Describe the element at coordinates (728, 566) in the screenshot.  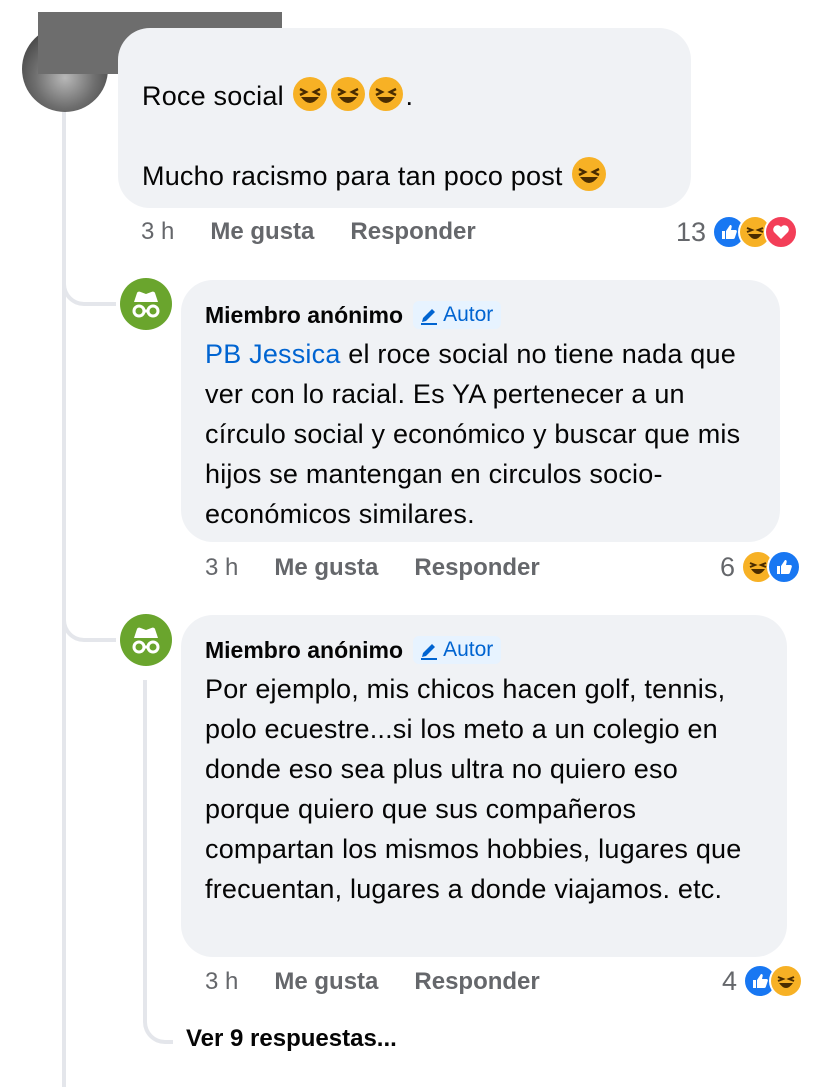
I see `reaction-count: 6` at that location.